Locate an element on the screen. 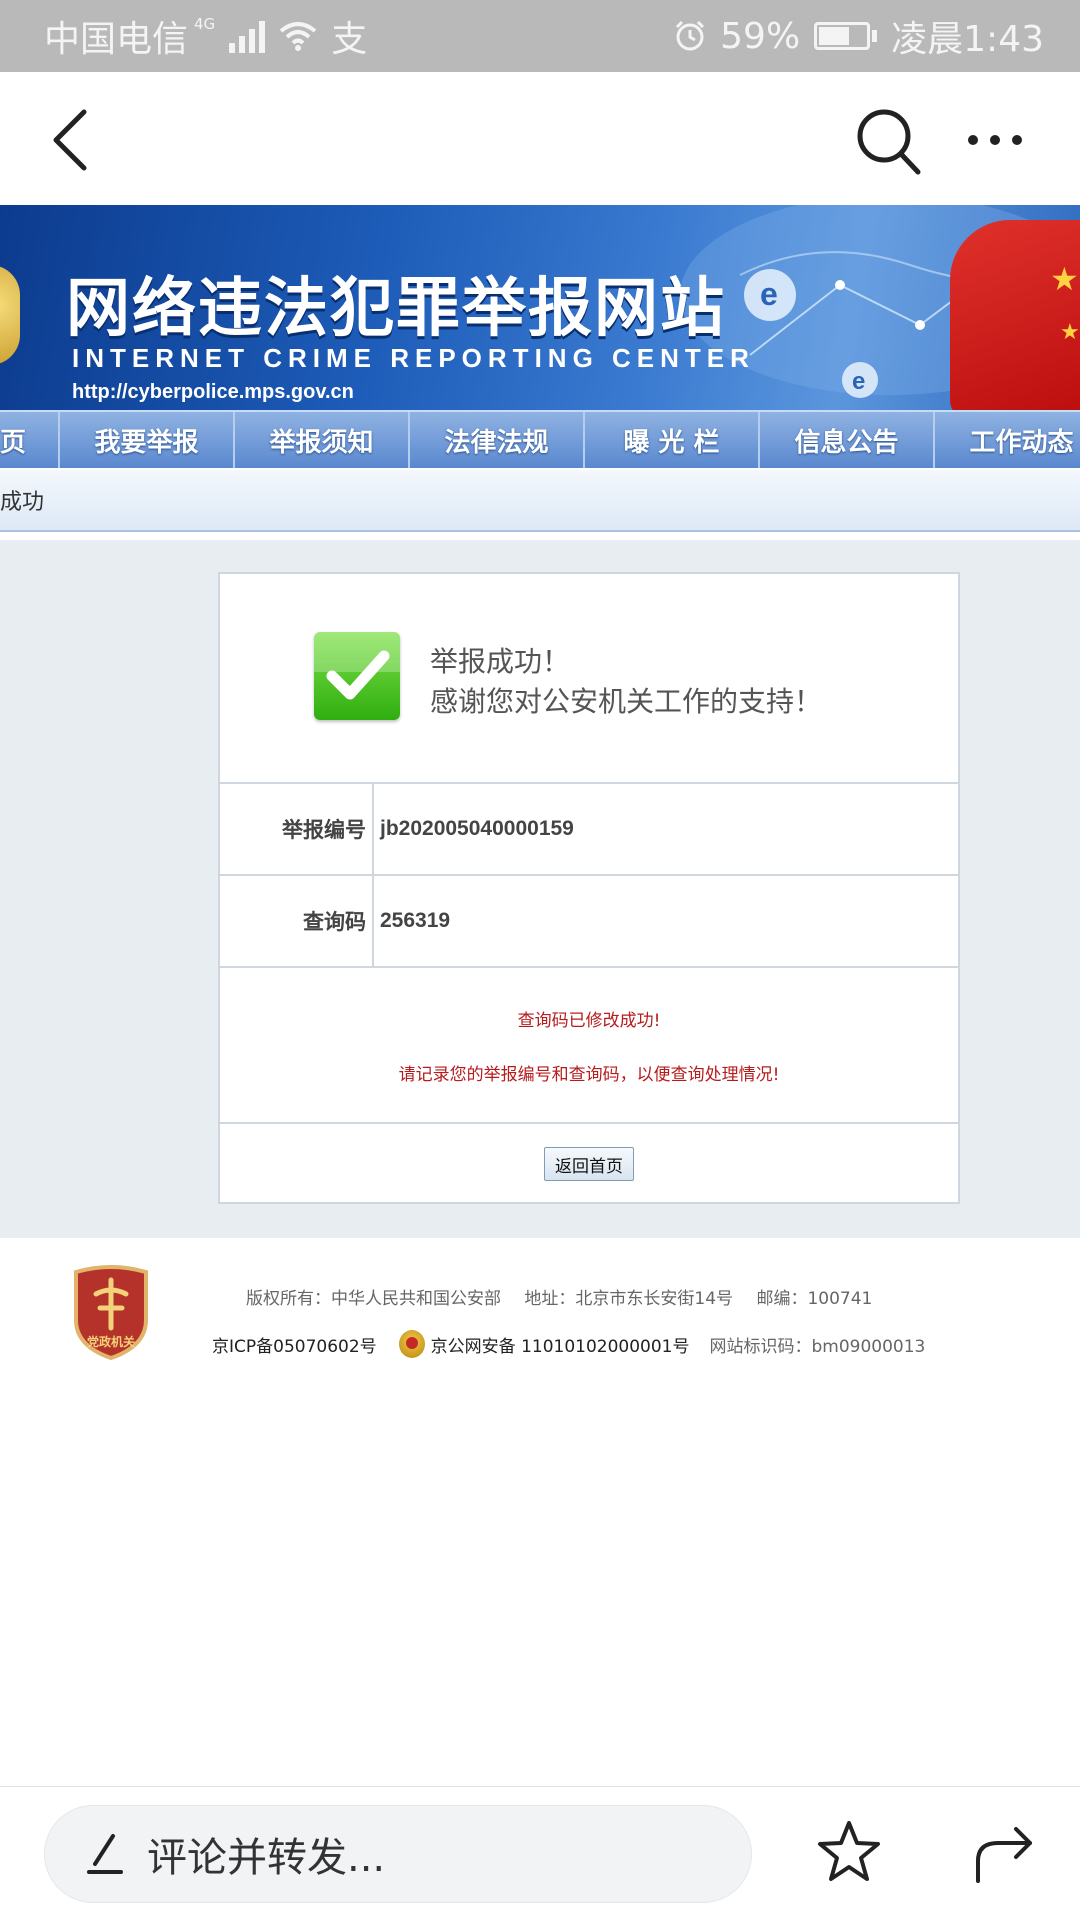  success-title: 举报成功！ is located at coordinates (500, 661).